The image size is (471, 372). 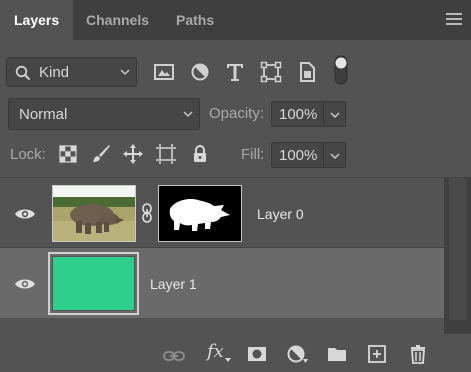 What do you see at coordinates (68, 154) in the screenshot?
I see `lock-transparent-icon` at bounding box center [68, 154].